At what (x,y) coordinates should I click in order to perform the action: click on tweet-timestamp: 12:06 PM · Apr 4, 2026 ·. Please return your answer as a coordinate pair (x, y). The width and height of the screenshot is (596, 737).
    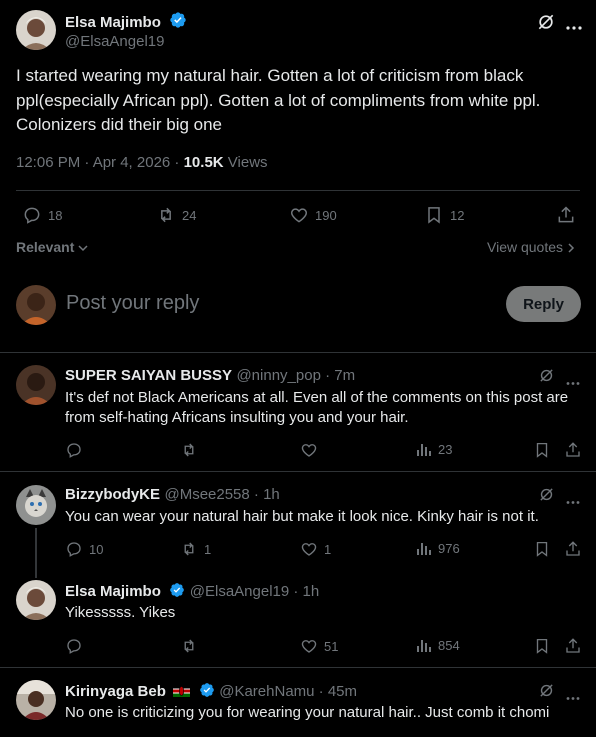
    Looking at the image, I should click on (100, 162).